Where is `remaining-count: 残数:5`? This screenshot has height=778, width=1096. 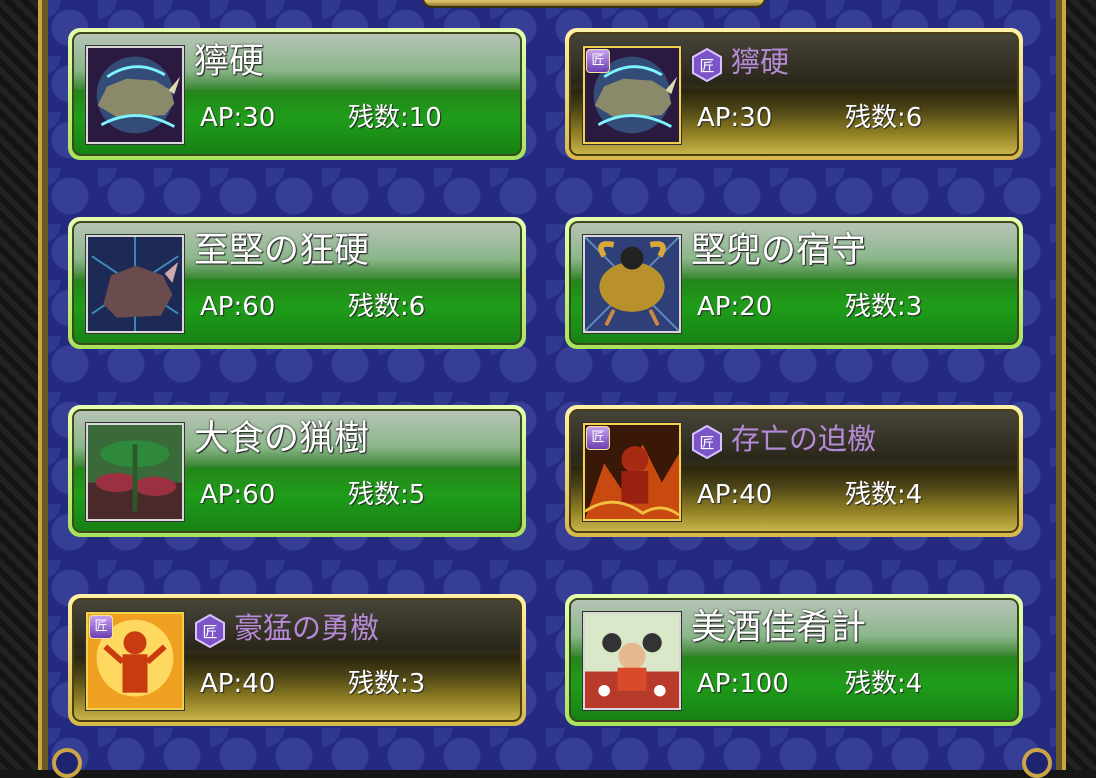
remaining-count: 残数:5 is located at coordinates (386, 495).